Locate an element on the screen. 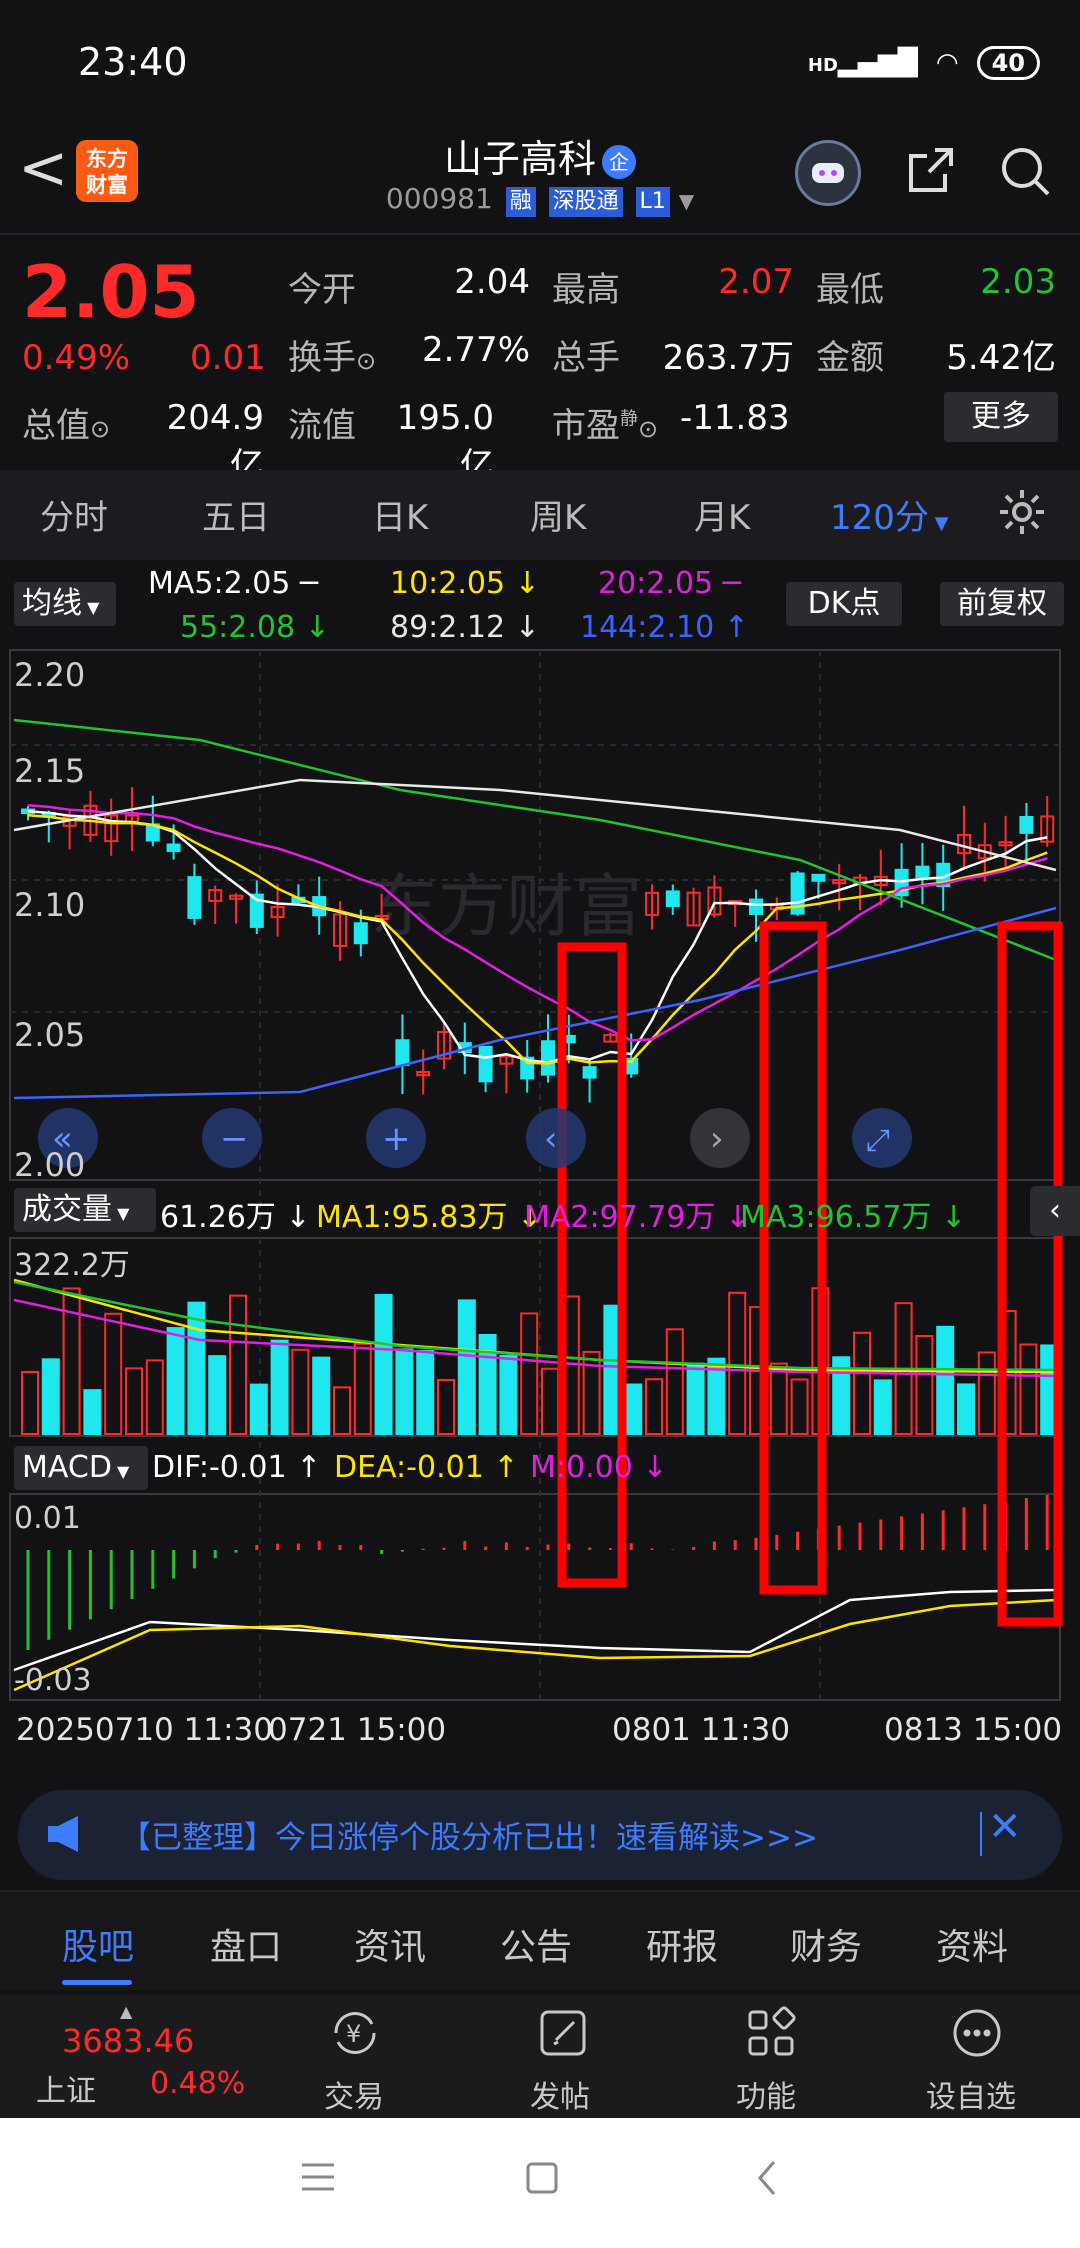  y-tick-3: 2.05 is located at coordinates (49, 1035).